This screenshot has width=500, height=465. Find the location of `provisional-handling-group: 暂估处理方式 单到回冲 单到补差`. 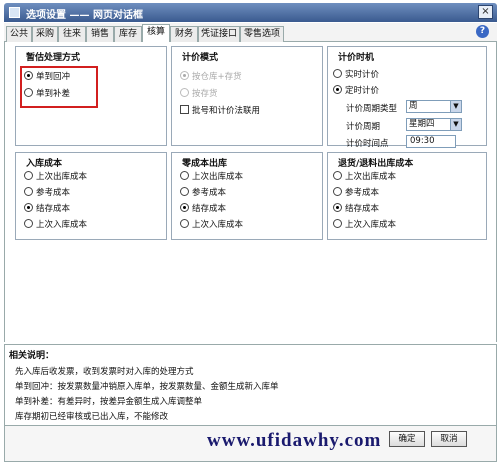

provisional-handling-group: 暂估处理方式 单到回冲 单到补差 is located at coordinates (91, 96).